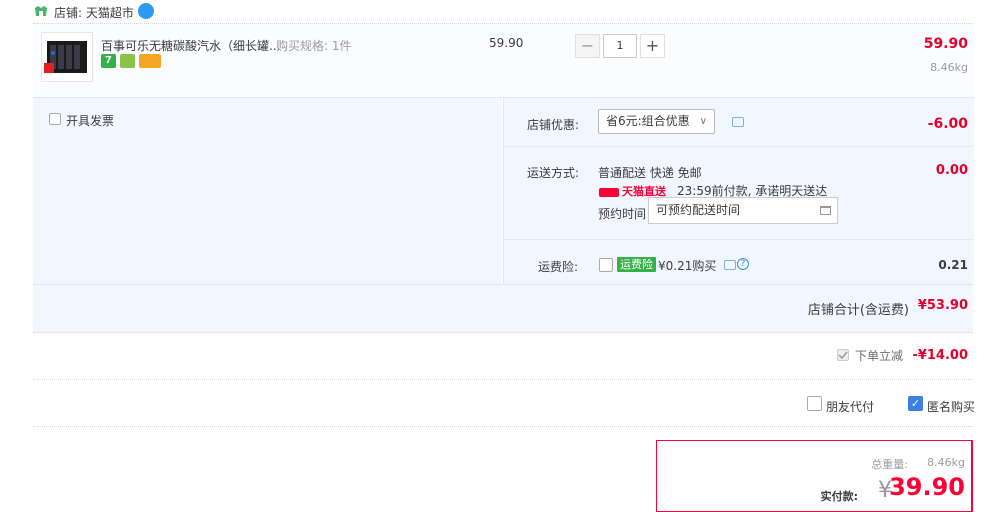  What do you see at coordinates (606, 265) in the screenshot?
I see `shipping-insurance-checkbox` at bounding box center [606, 265].